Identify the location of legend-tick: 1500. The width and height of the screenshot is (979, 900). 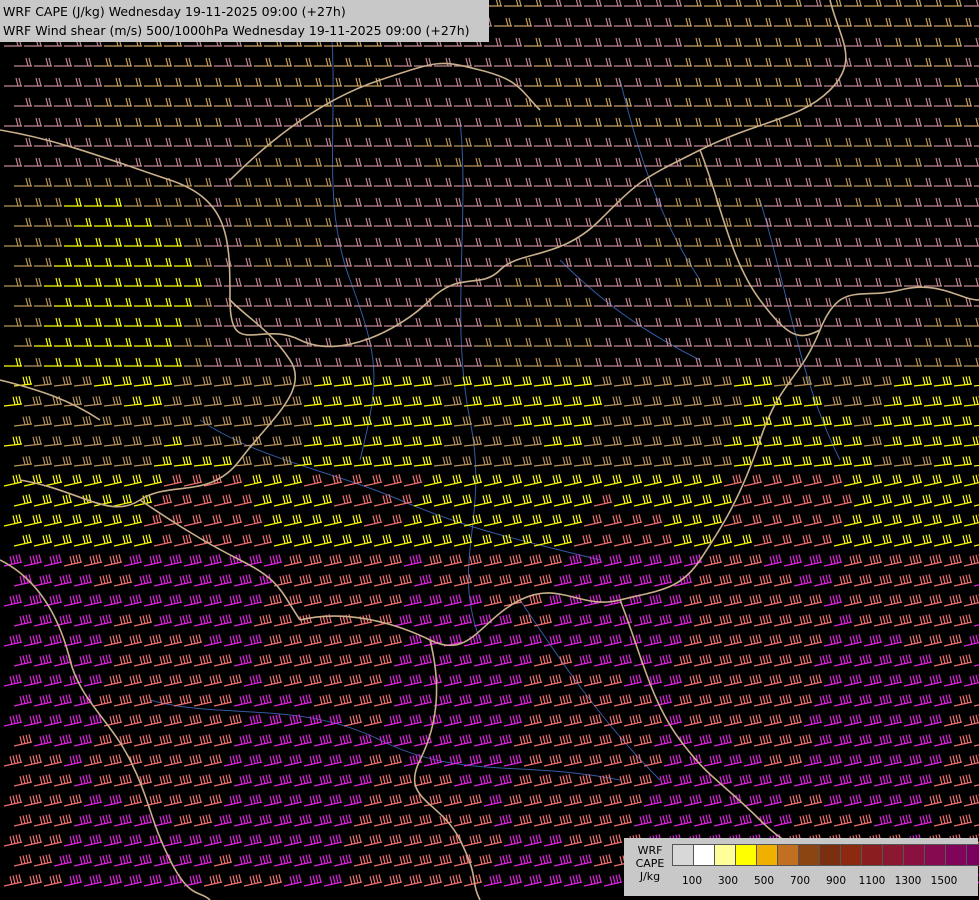
(944, 881).